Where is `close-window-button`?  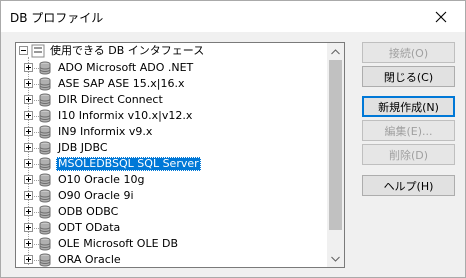 close-window-button is located at coordinates (441, 16).